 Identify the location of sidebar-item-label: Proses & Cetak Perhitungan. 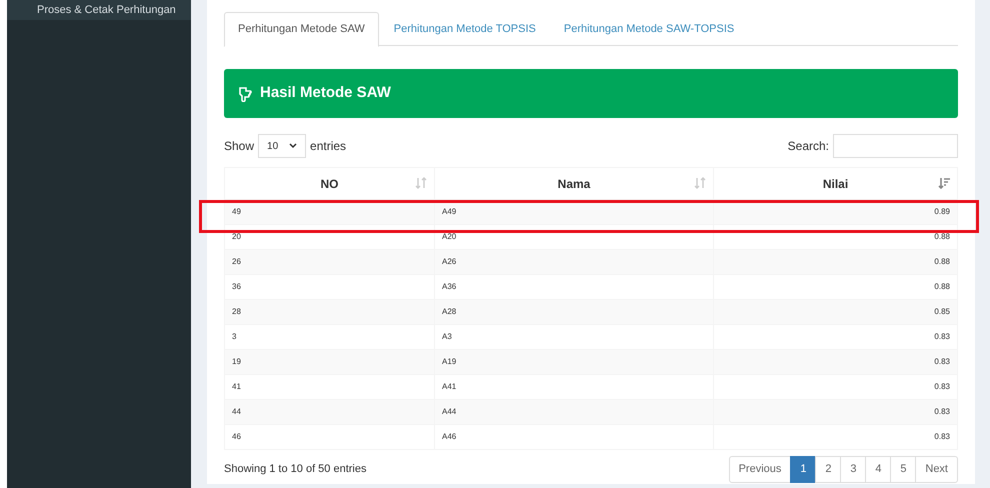
(106, 10).